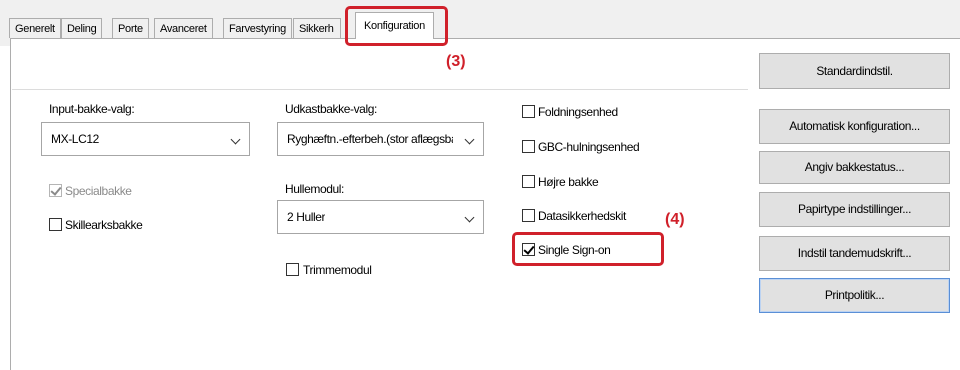 This screenshot has height=370, width=960. I want to click on trim-module-checkbox, so click(292, 269).